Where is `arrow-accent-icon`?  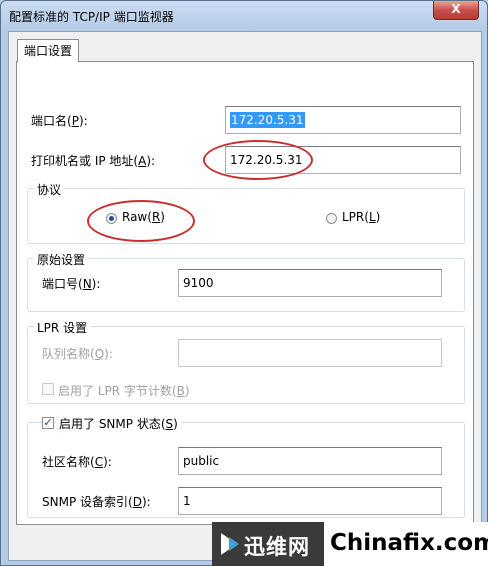 arrow-accent-icon is located at coordinates (234, 544).